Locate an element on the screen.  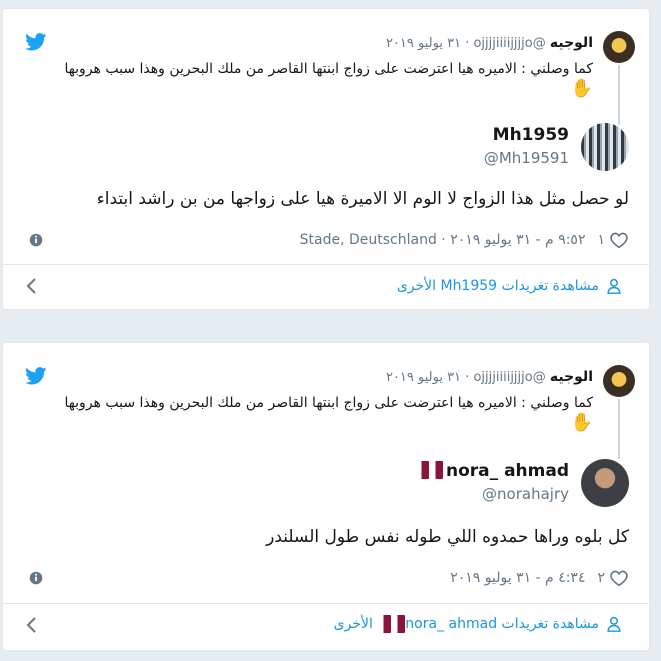
author-handle: @norahajry is located at coordinates (525, 494).